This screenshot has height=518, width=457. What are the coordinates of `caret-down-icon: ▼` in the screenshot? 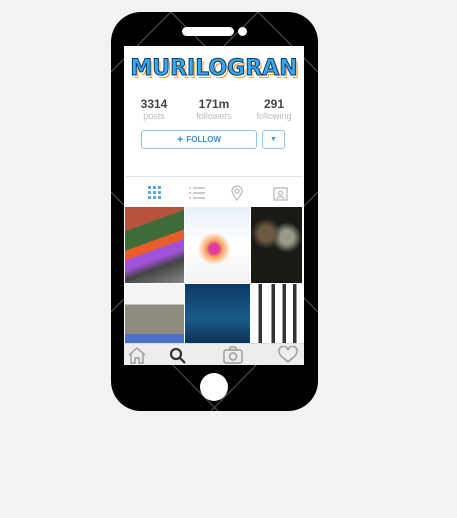 It's located at (273, 139).